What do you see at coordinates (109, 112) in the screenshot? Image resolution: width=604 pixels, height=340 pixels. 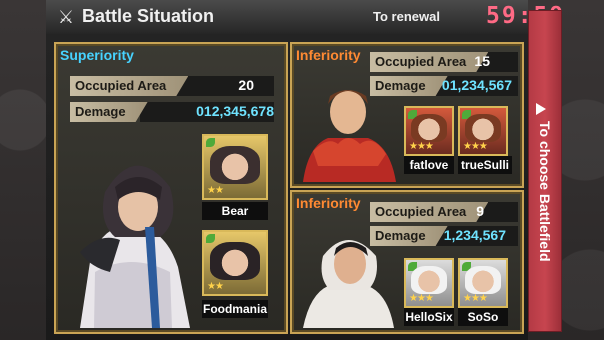 I see `damage-label: Demage` at bounding box center [109, 112].